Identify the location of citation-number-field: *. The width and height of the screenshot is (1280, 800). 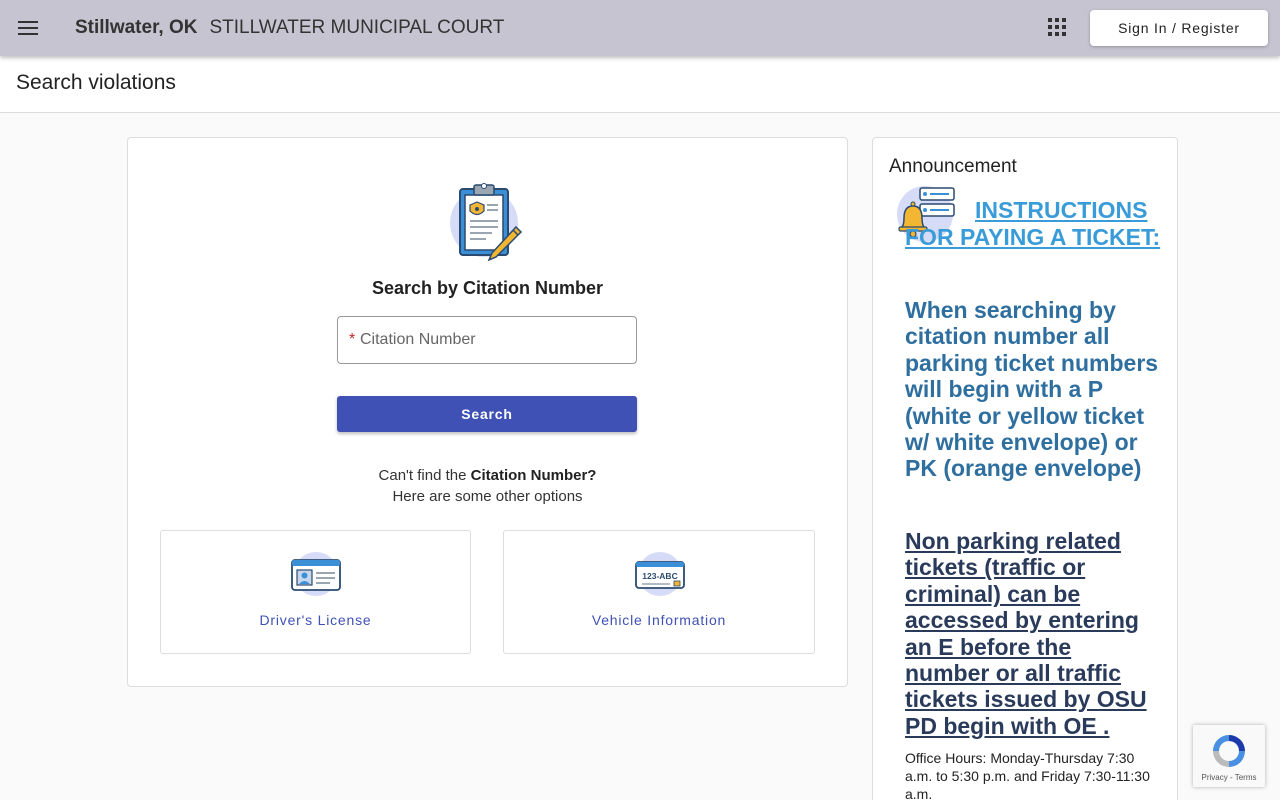
(487, 340).